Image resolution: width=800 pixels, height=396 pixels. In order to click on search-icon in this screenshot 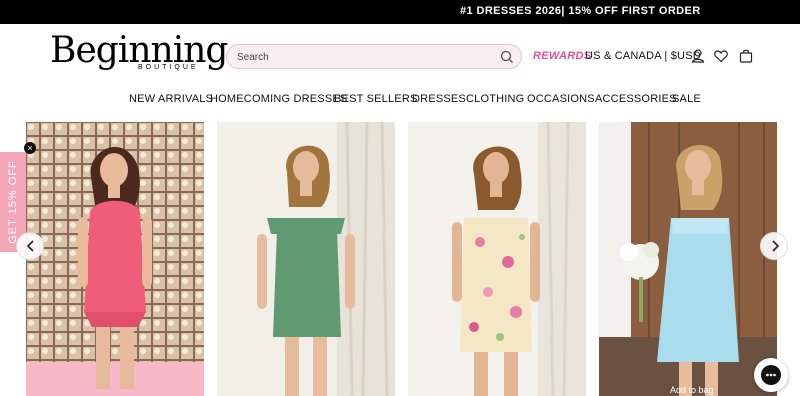, I will do `click(507, 57)`.